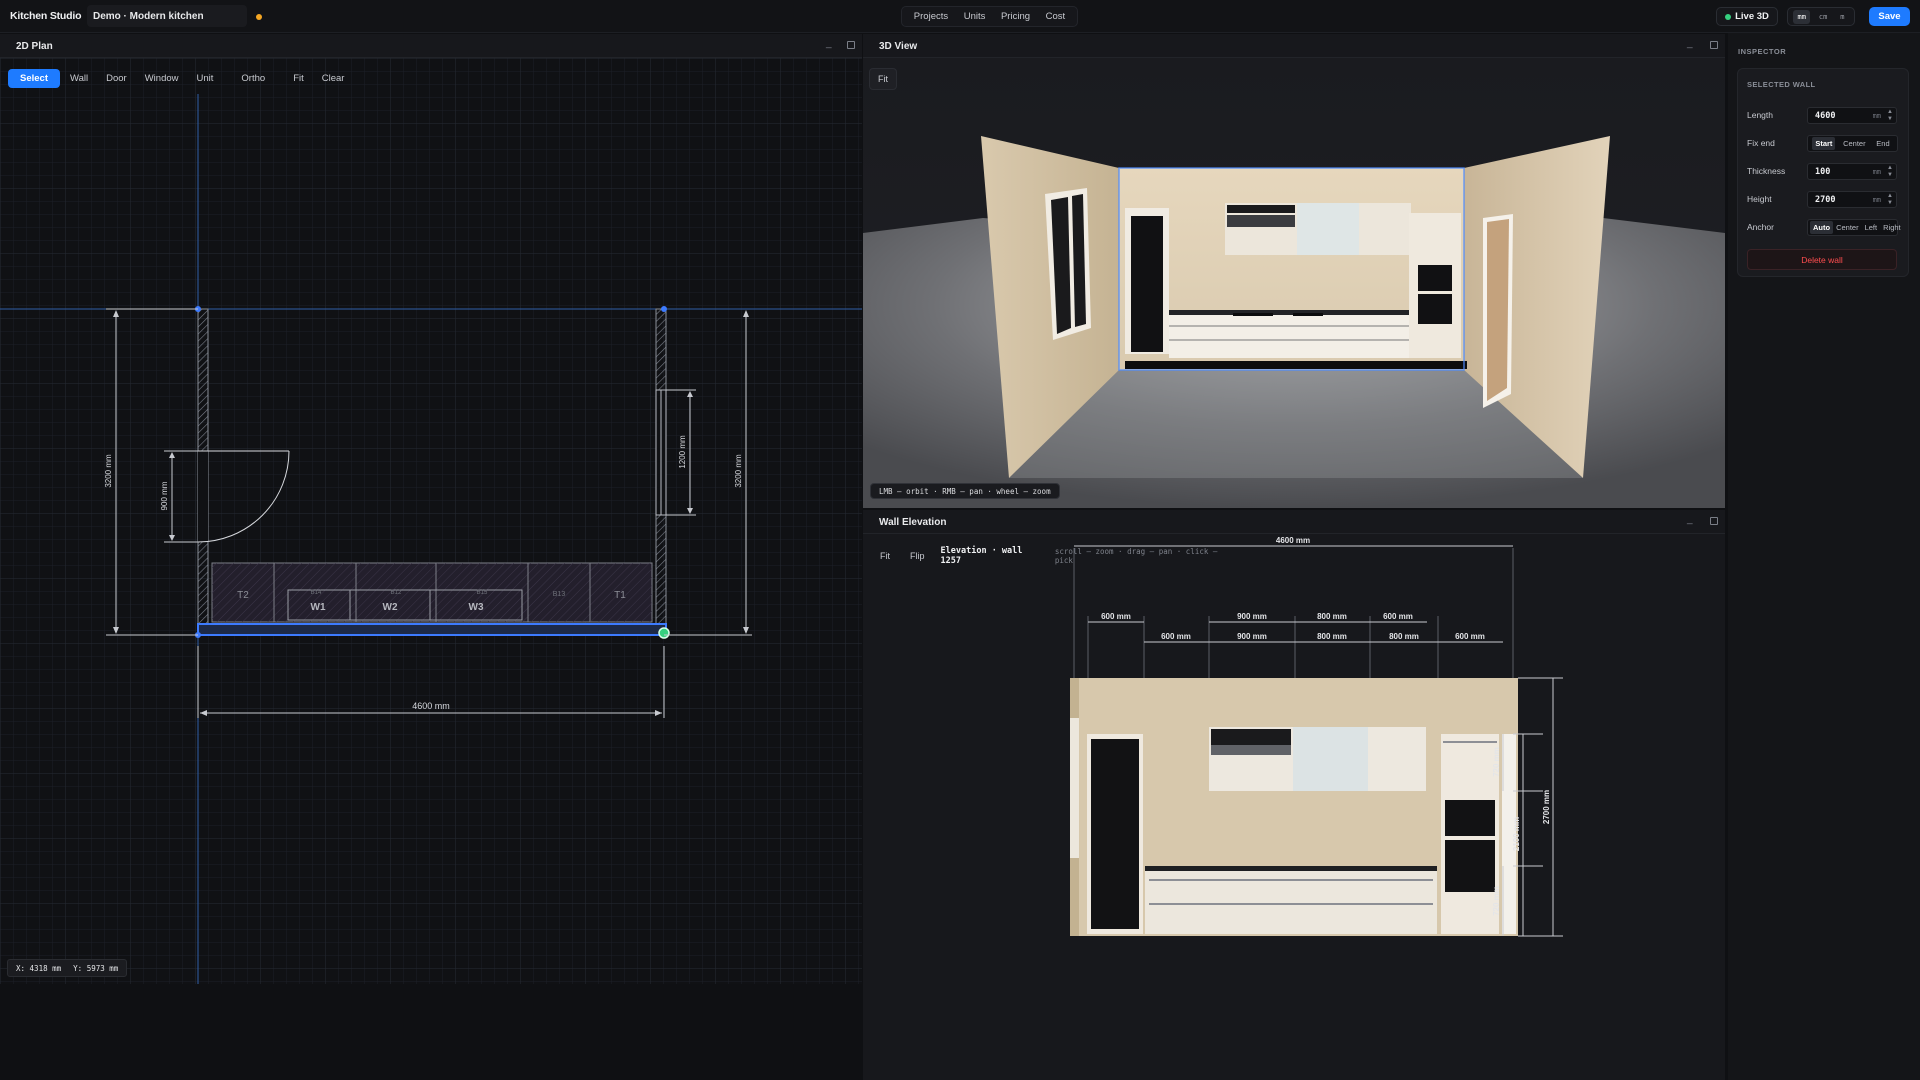 The image size is (1920, 1080). I want to click on thickness-input: 100 mm ▲ ▼, so click(1852, 171).